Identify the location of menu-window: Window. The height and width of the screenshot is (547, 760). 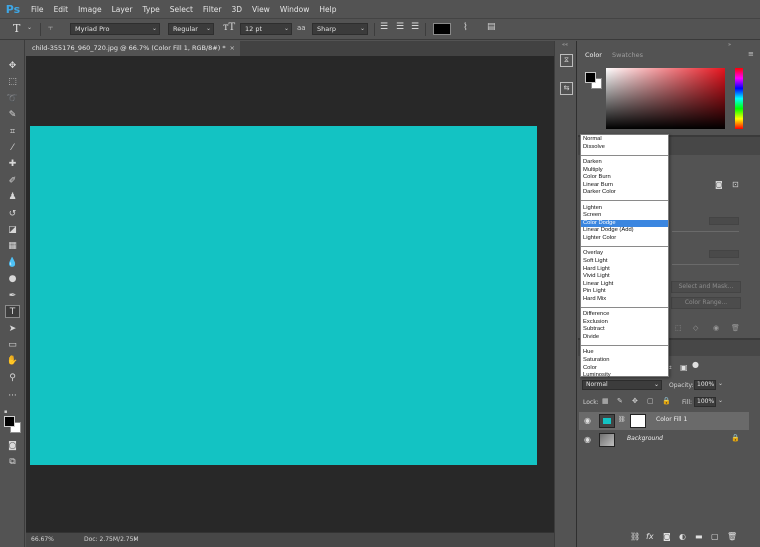
(295, 9).